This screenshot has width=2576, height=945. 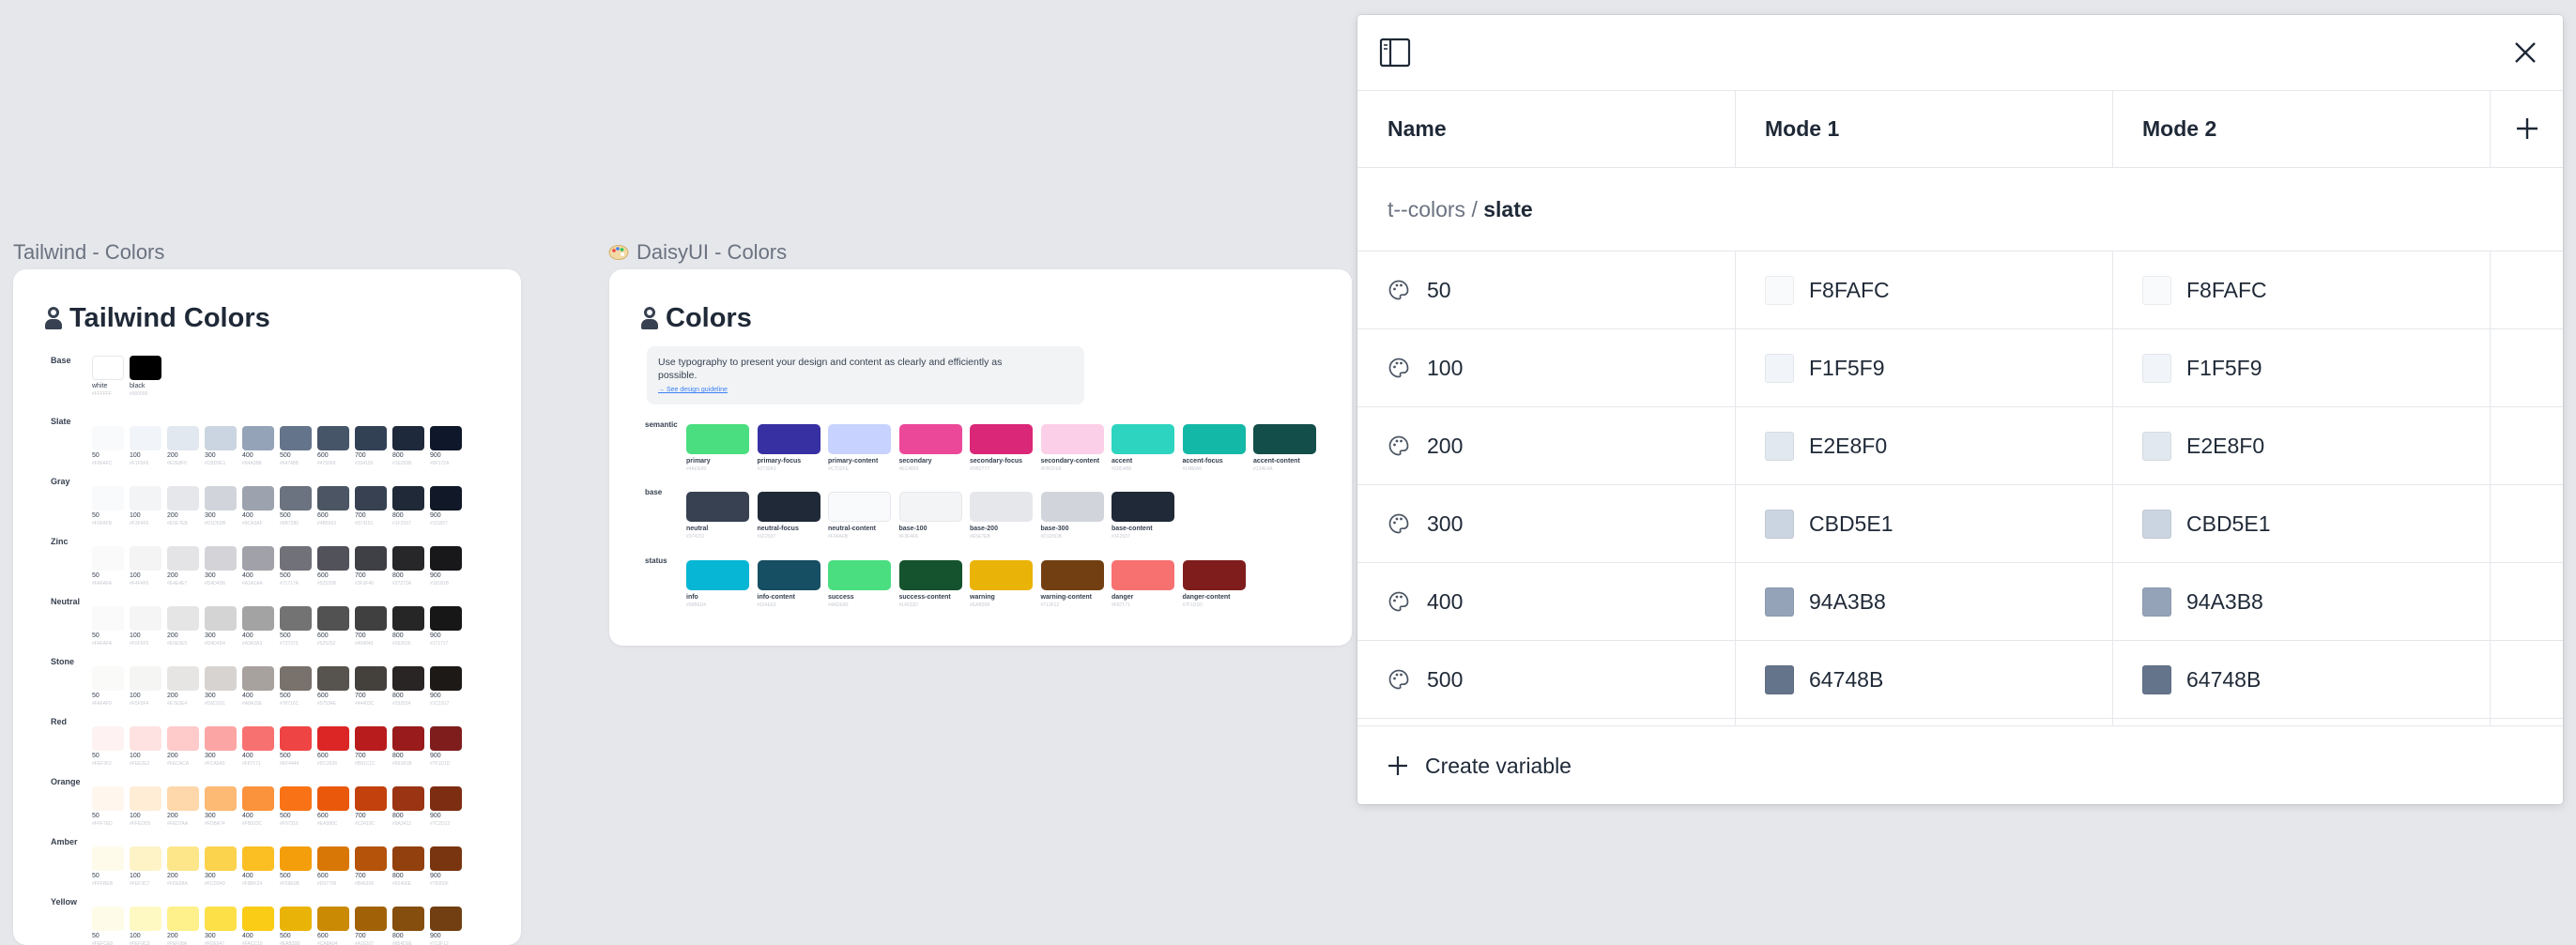 What do you see at coordinates (2527, 128) in the screenshot?
I see `add-mode-button` at bounding box center [2527, 128].